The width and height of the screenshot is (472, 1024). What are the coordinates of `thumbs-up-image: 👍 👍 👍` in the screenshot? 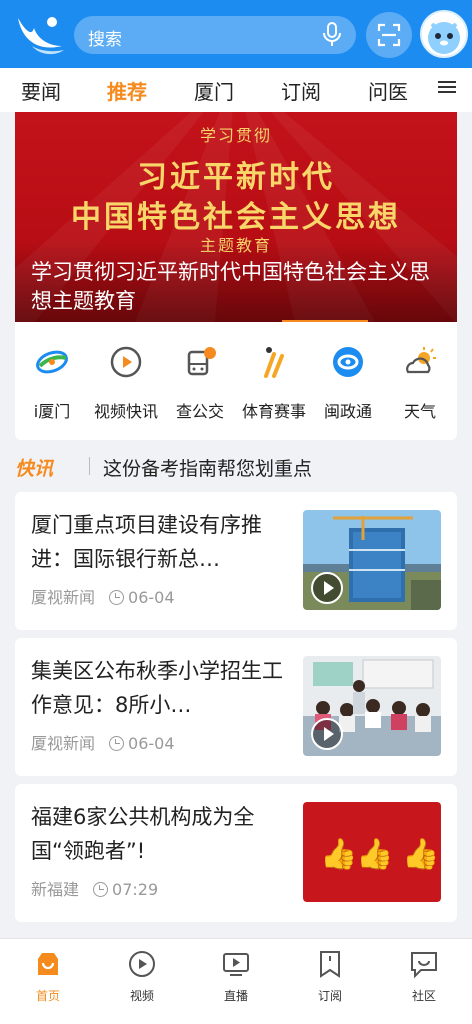 It's located at (372, 852).